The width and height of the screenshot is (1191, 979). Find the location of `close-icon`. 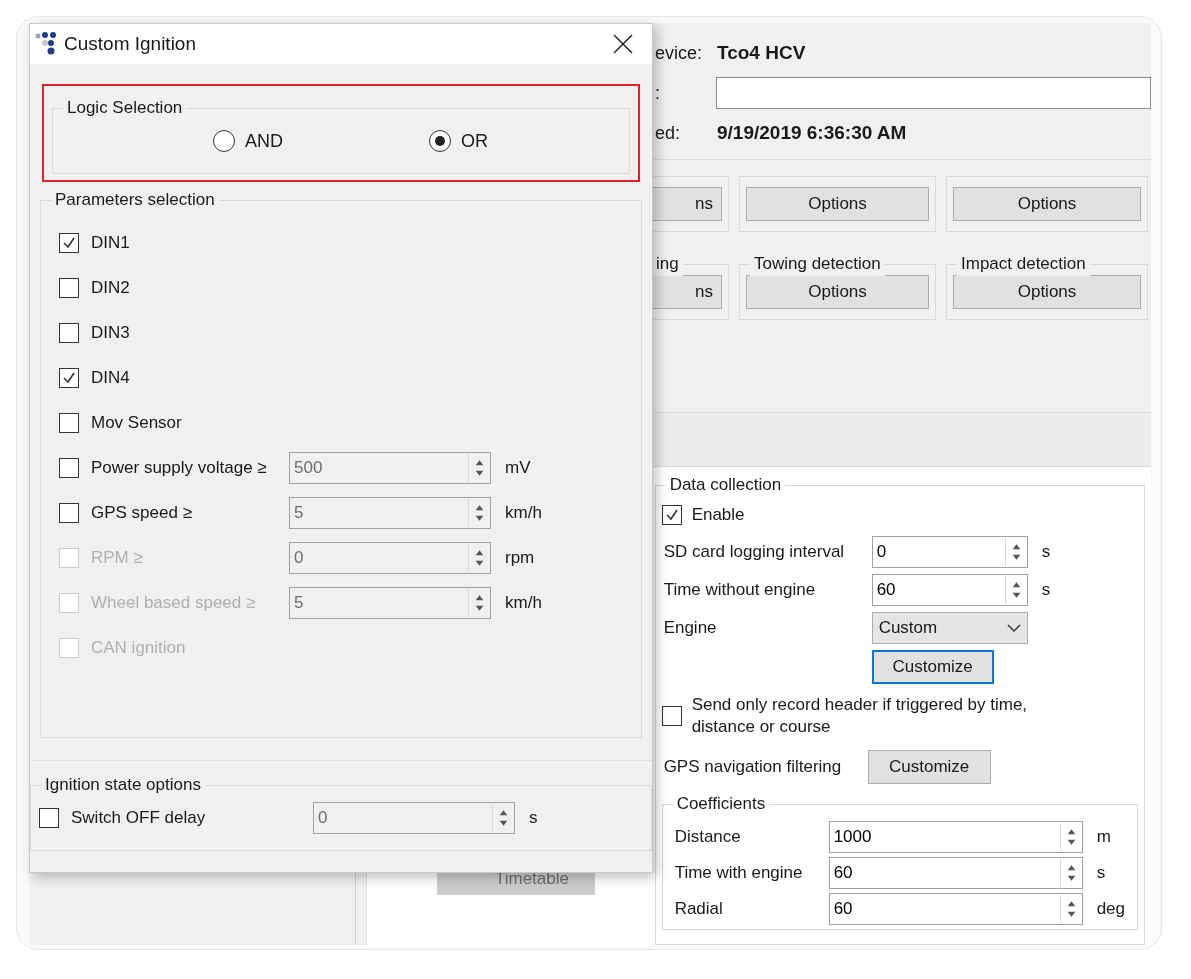

close-icon is located at coordinates (623, 44).